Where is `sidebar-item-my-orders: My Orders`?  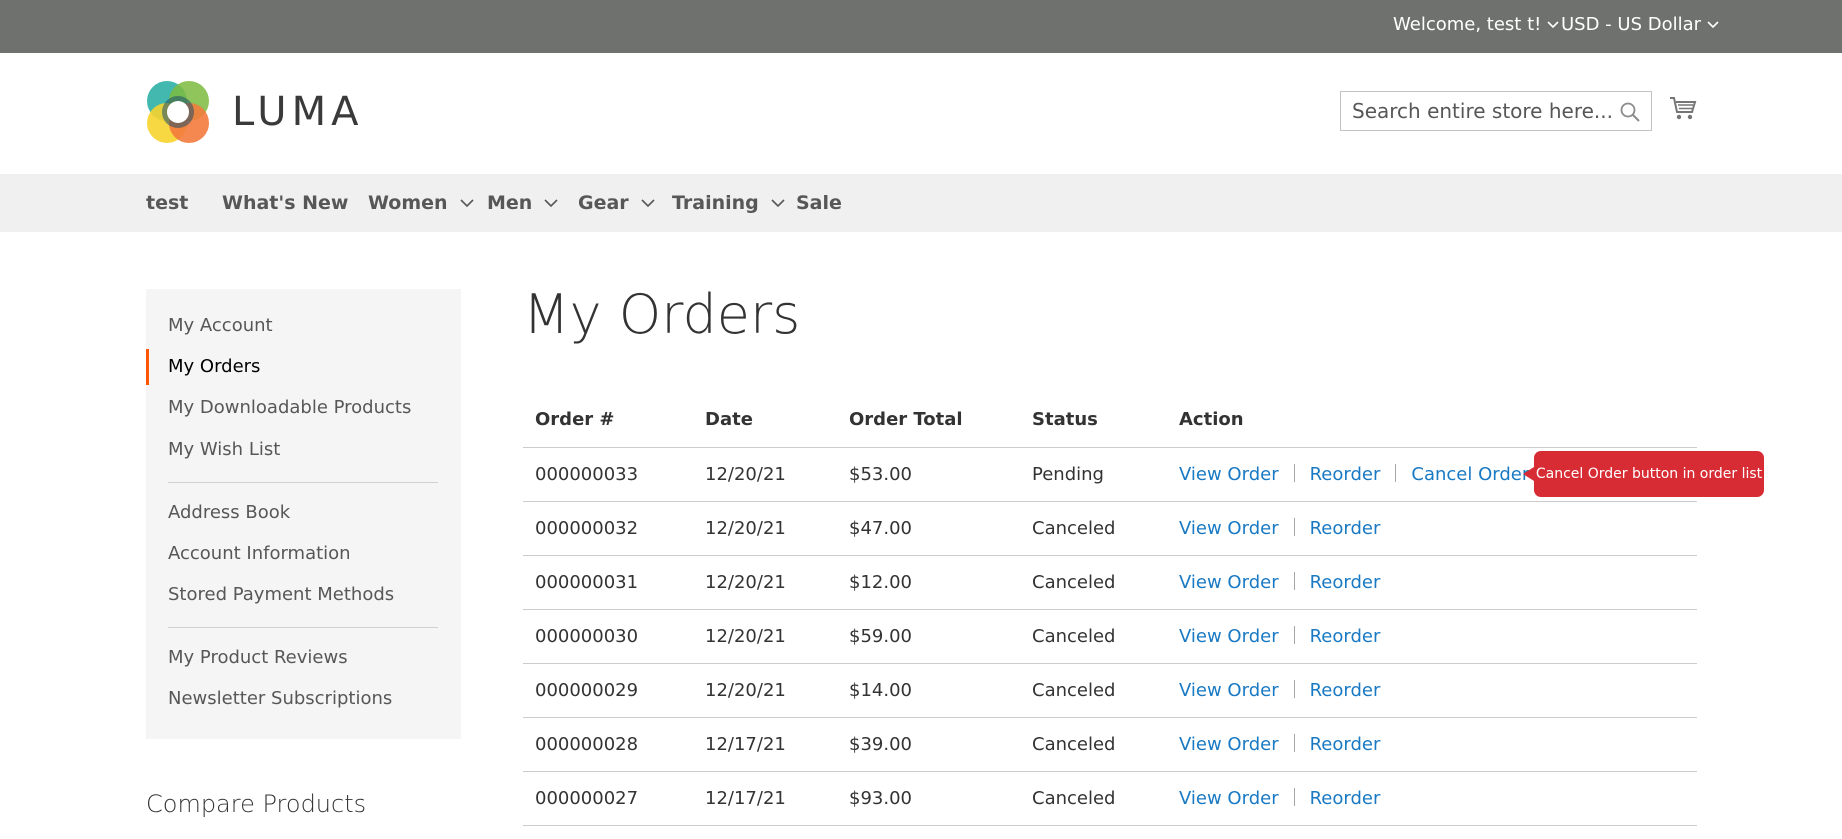
sidebar-item-my-orders: My Orders is located at coordinates (214, 366).